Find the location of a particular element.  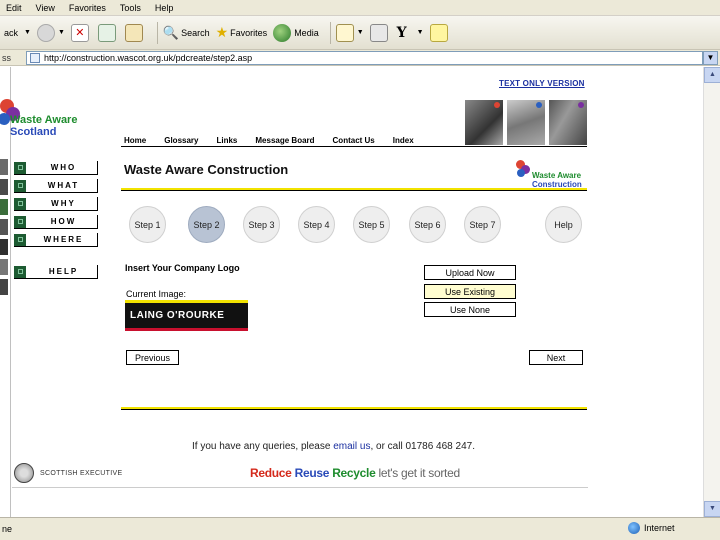

side-nav-how: HOW is located at coordinates (56, 222).